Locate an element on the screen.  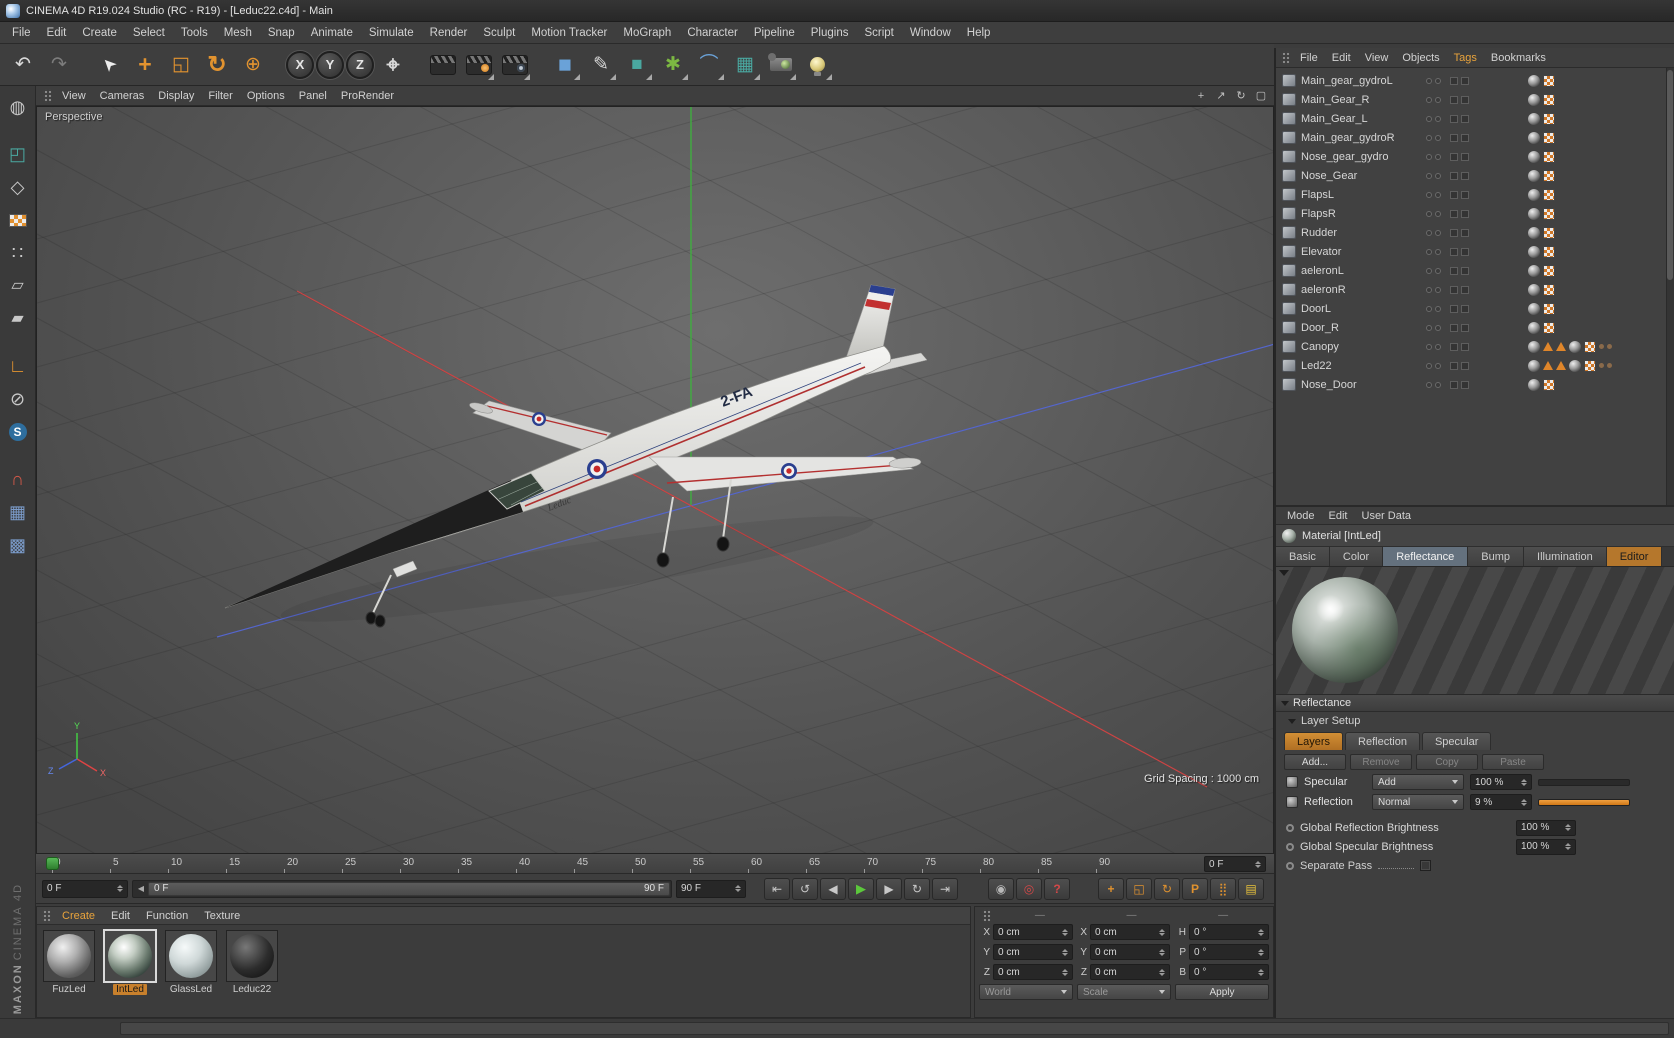
pan-view-icon: + is located at coordinates (1201, 96).